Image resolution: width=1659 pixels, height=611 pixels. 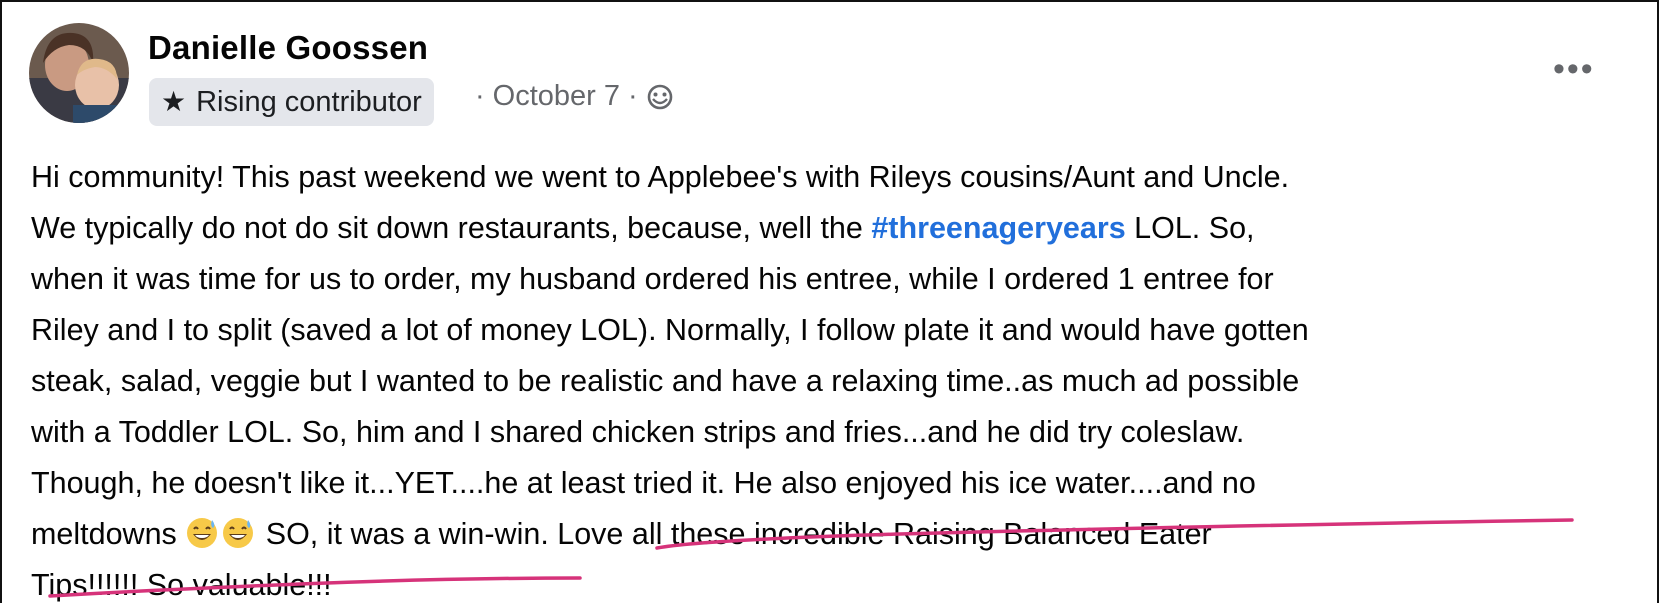 What do you see at coordinates (556, 96) in the screenshot?
I see `post-date: October 7` at bounding box center [556, 96].